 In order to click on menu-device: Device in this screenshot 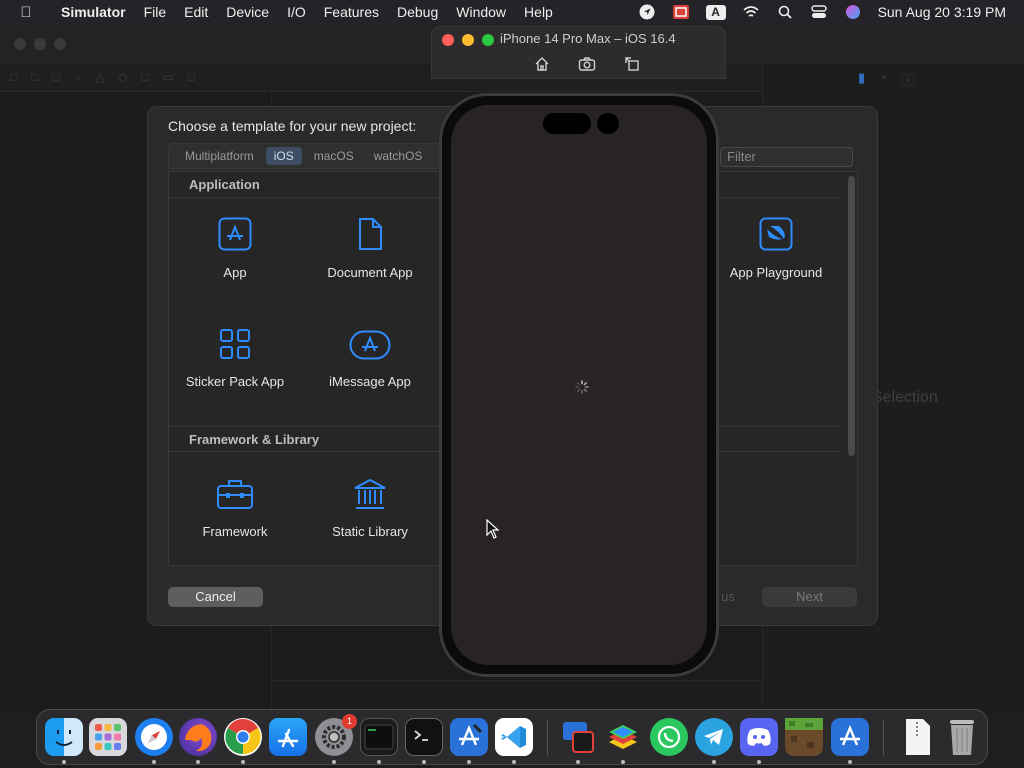, I will do `click(247, 12)`.